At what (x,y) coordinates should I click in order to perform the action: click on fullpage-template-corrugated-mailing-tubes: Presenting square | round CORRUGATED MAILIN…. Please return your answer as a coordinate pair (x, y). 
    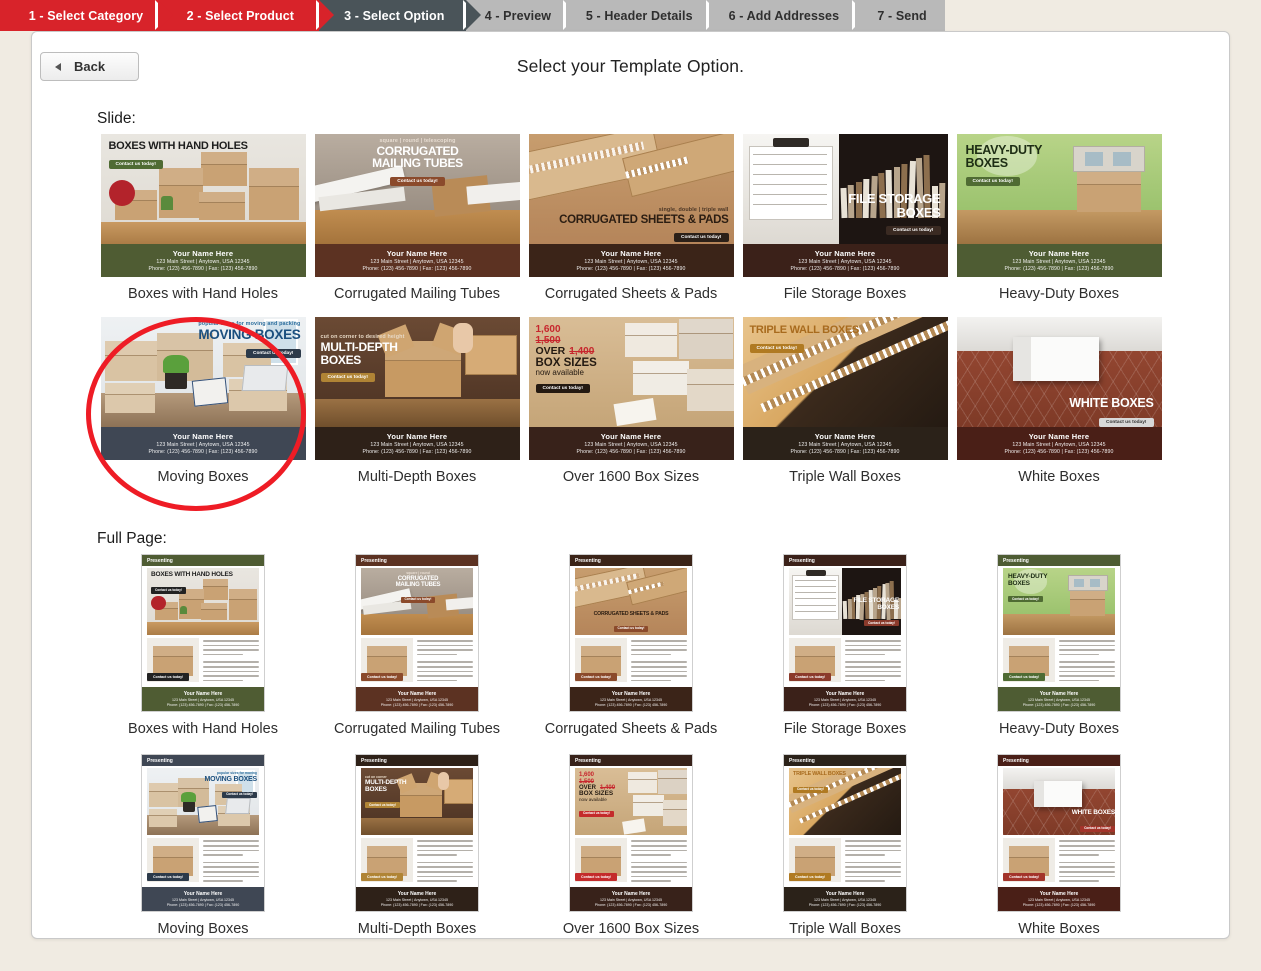
    Looking at the image, I should click on (417, 633).